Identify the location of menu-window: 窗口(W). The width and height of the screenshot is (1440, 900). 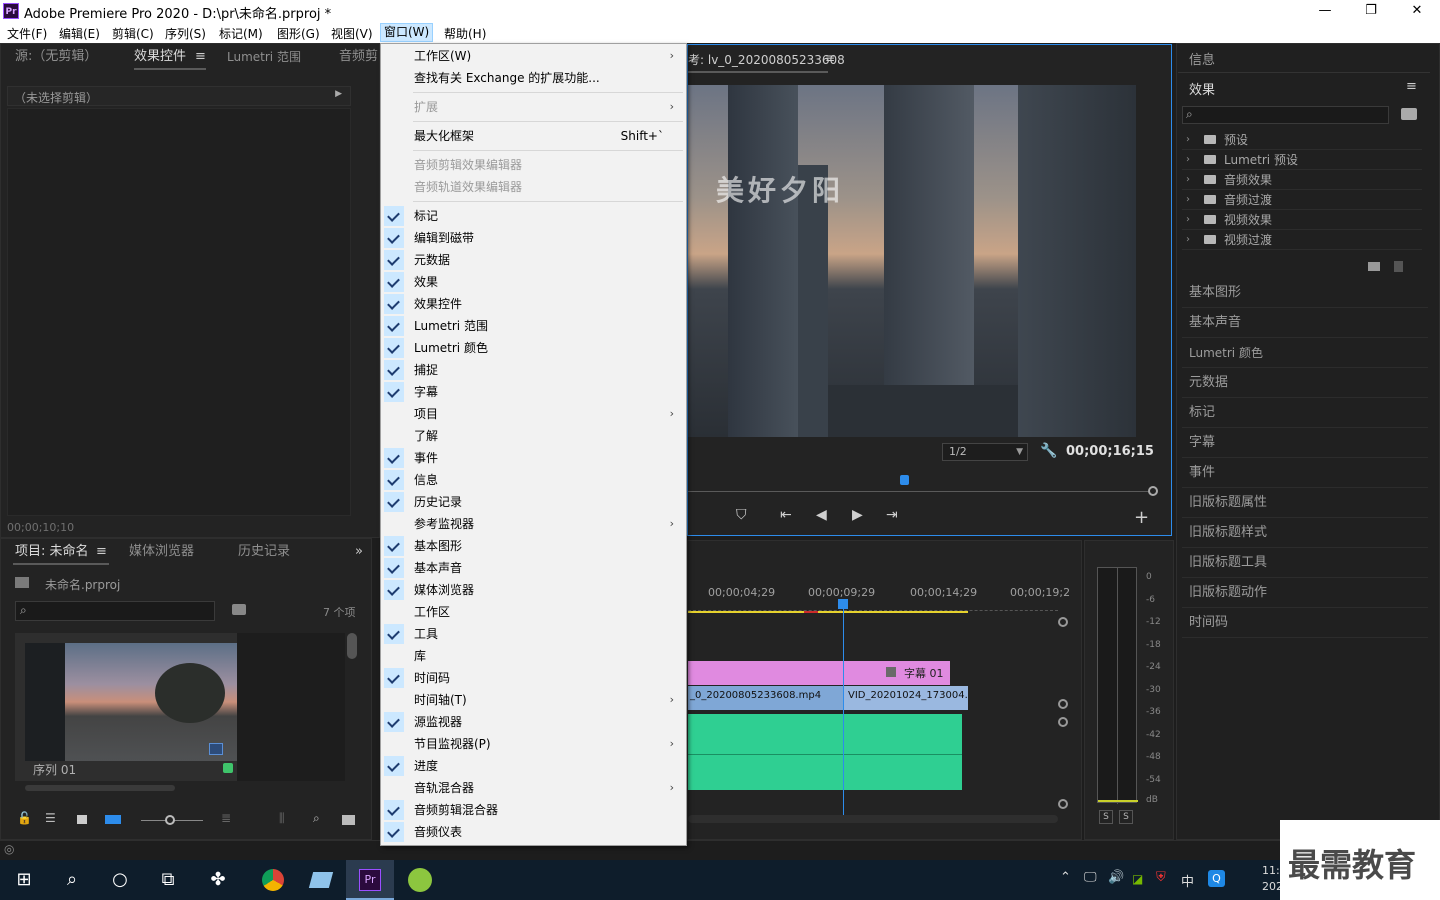
(407, 32).